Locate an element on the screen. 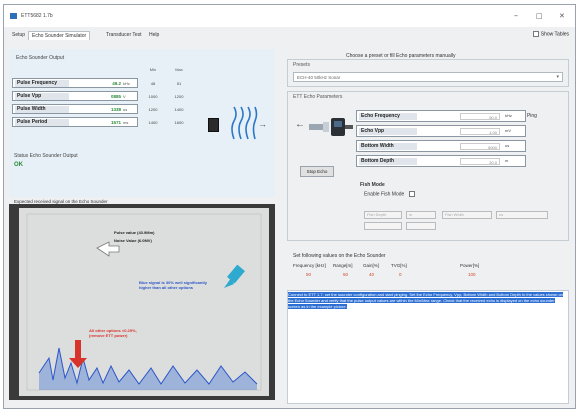 This screenshot has width=579, height=412. tab-echo-sounder-simulator: Echo Sounder Simulator is located at coordinates (59, 35).